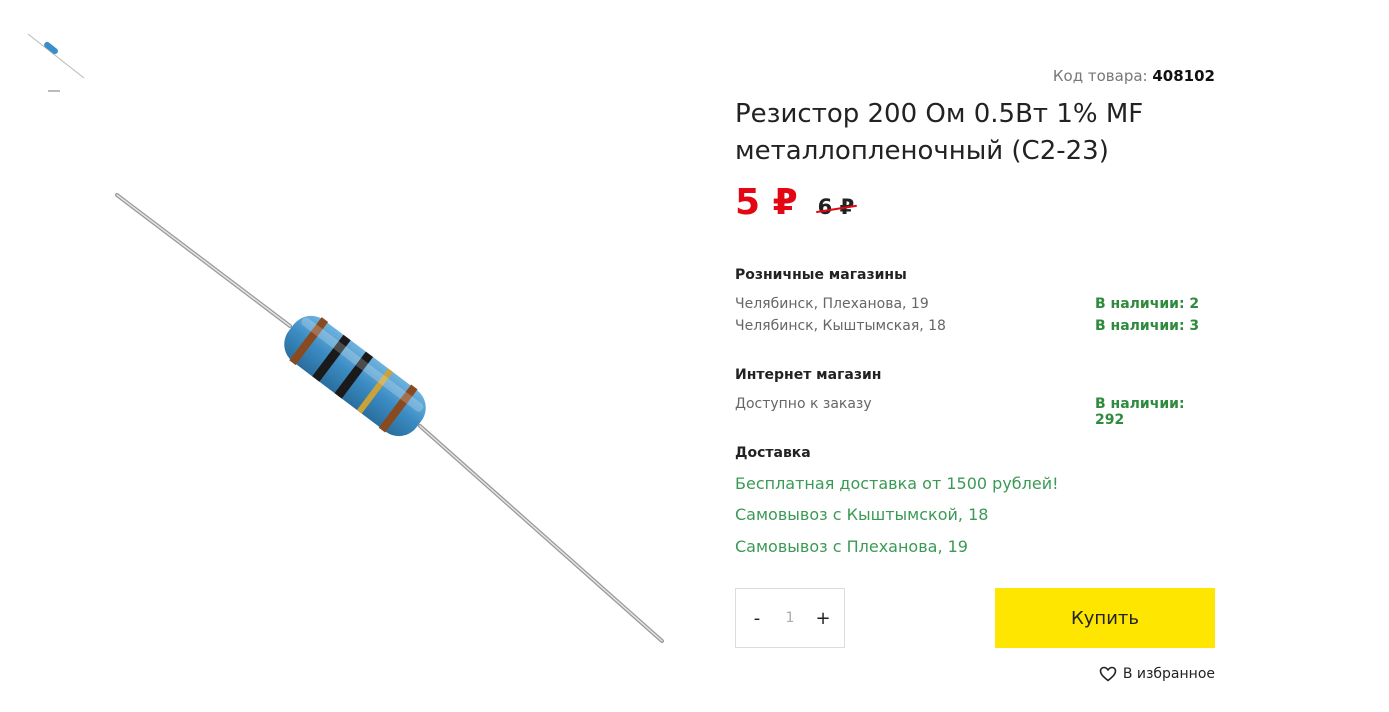 This screenshot has width=1389, height=712. I want to click on online-availability: Доступно к заказу, so click(803, 404).